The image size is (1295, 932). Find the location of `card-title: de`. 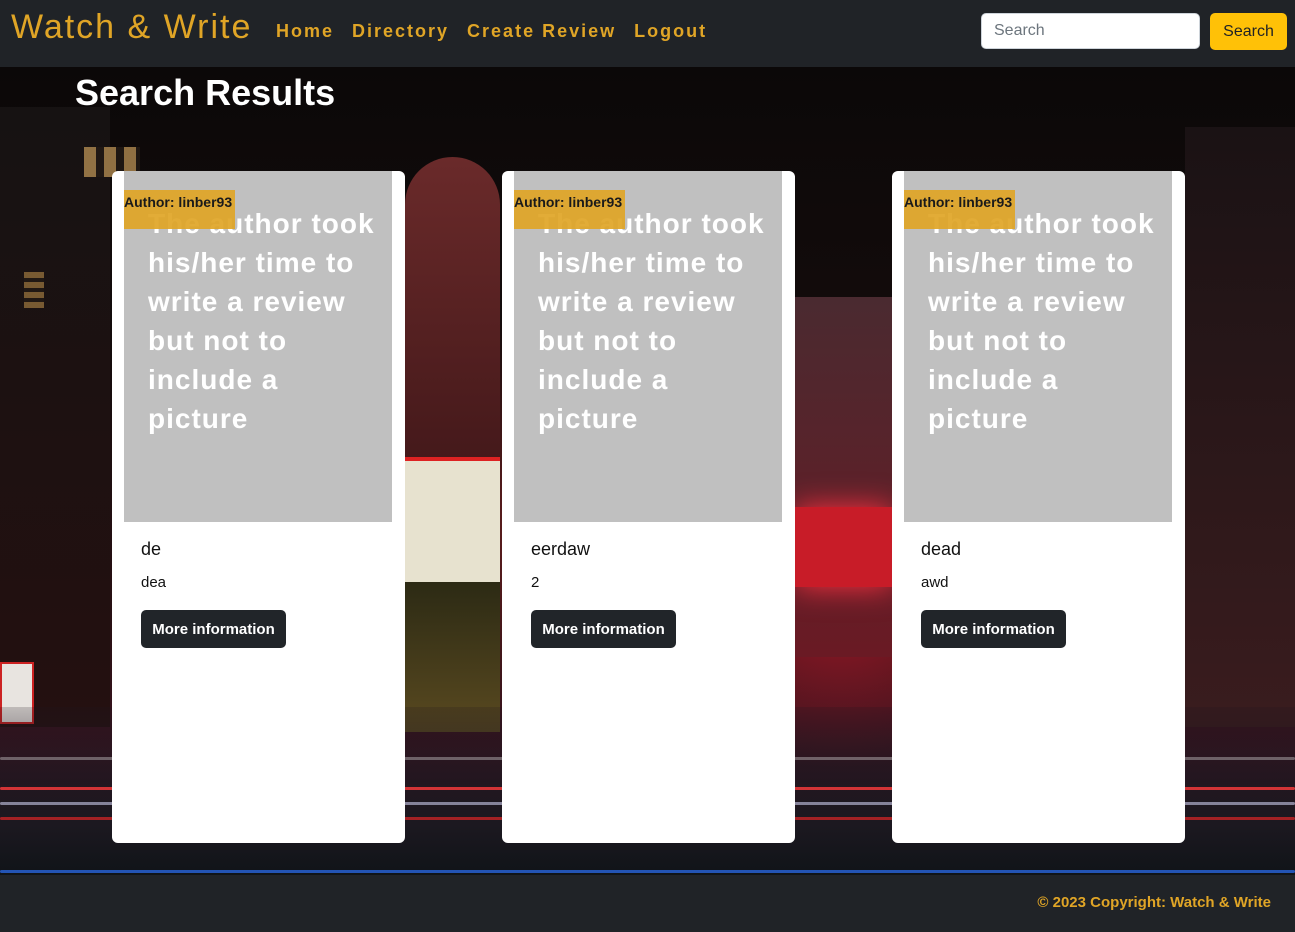

card-title: de is located at coordinates (151, 549).